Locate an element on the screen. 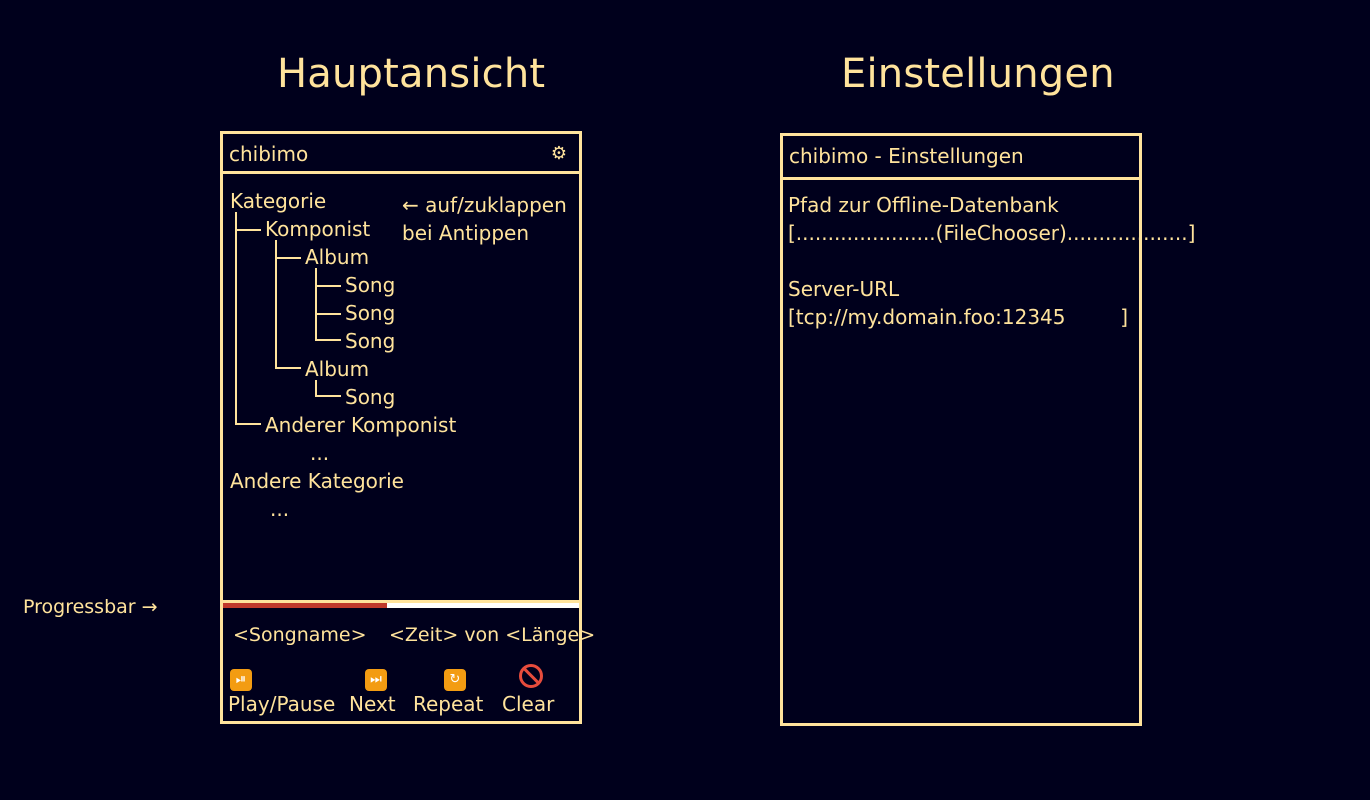 The width and height of the screenshot is (1370, 800). collapse-note: ← auf/zuklappen is located at coordinates (484, 205).